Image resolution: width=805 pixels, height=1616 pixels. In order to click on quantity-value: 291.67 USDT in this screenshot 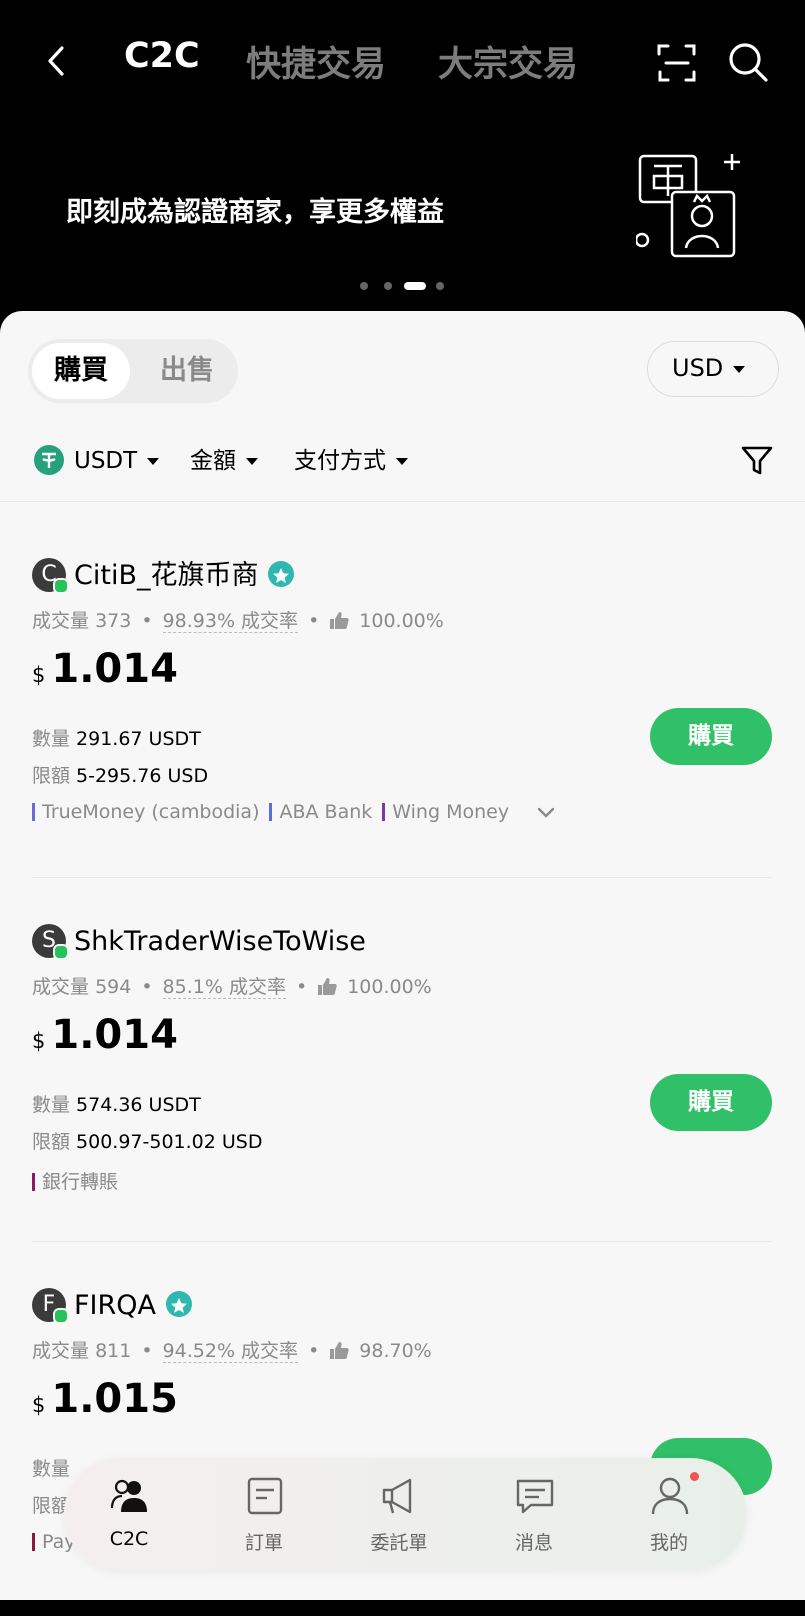, I will do `click(138, 739)`.